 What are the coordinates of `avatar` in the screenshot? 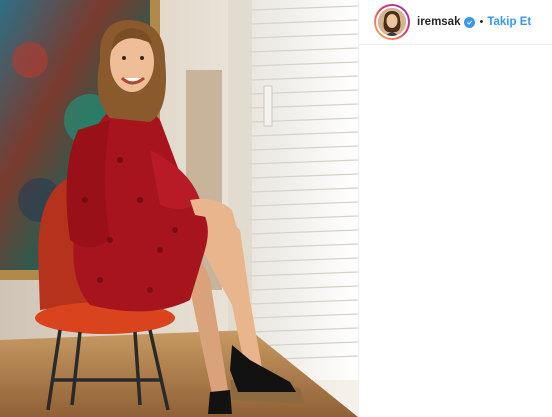 It's located at (392, 22).